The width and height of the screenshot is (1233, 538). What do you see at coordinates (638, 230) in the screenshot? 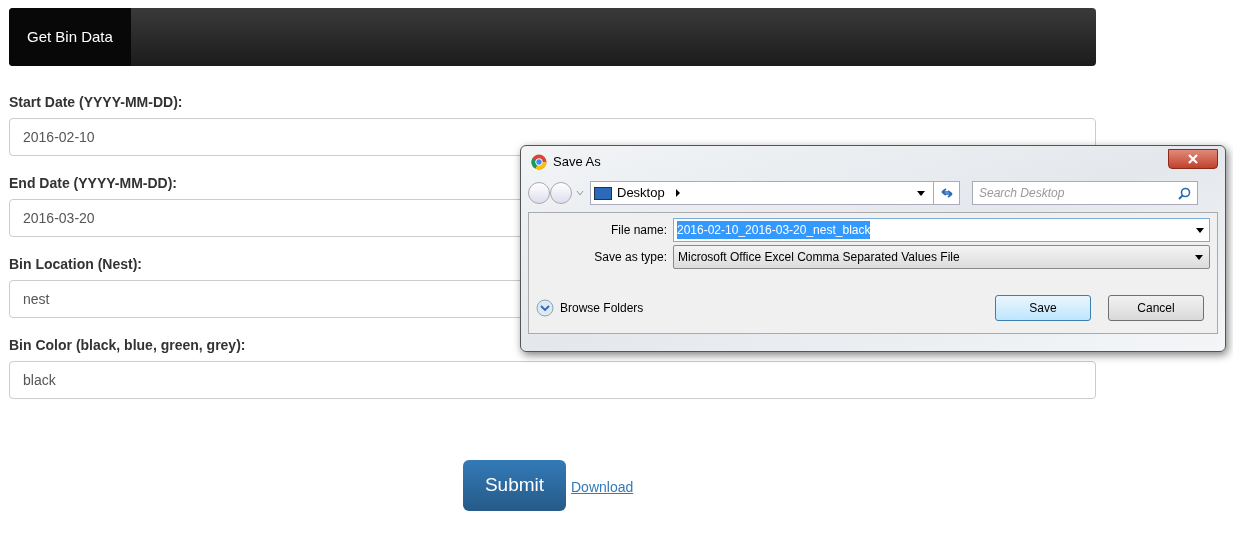
I see `file-name-label: File name:` at bounding box center [638, 230].